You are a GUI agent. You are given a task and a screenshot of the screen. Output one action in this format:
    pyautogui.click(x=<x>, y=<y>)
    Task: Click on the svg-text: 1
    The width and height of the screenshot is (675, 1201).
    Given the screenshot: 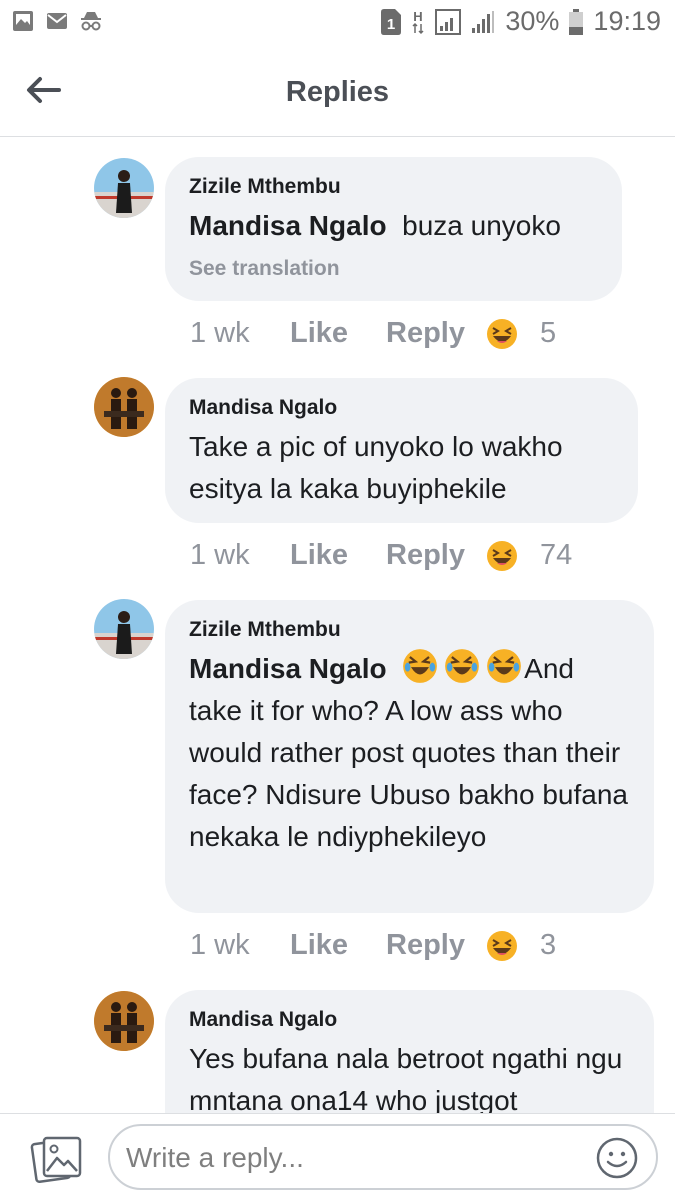 What is the action you would take?
    pyautogui.click(x=391, y=24)
    